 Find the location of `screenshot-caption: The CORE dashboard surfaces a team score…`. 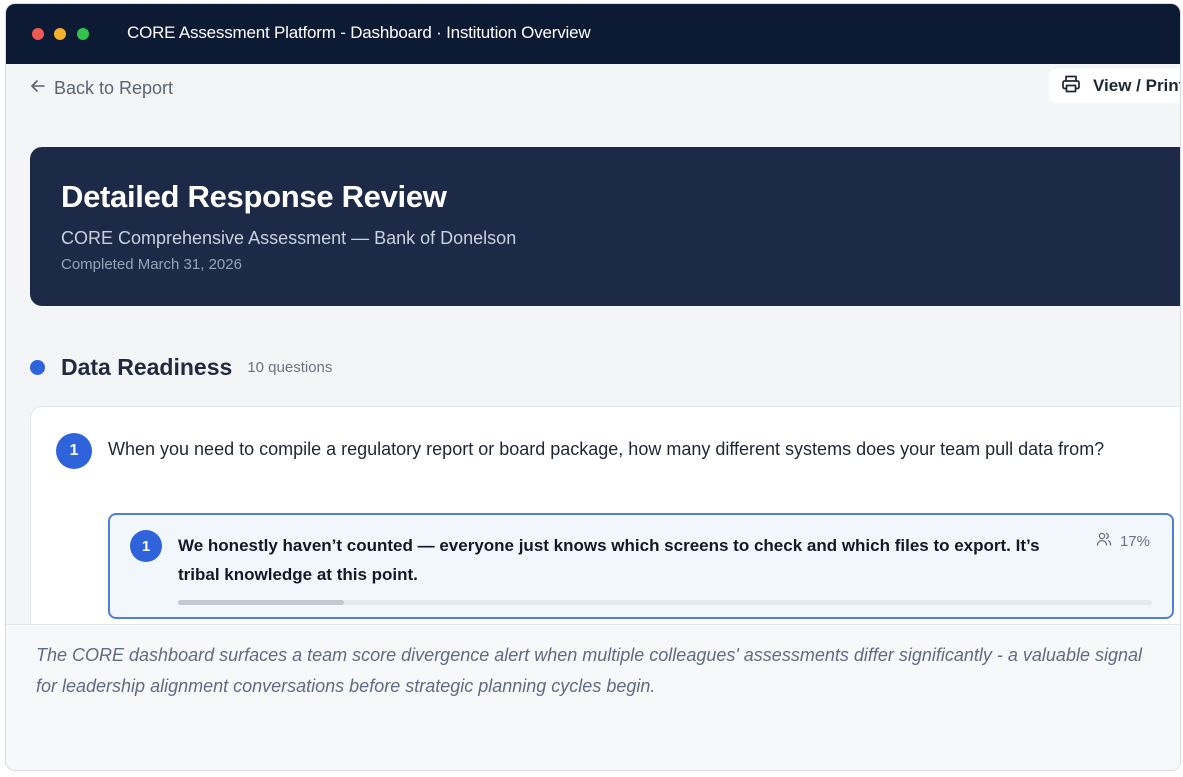

screenshot-caption: The CORE dashboard surfaces a team score… is located at coordinates (589, 670).